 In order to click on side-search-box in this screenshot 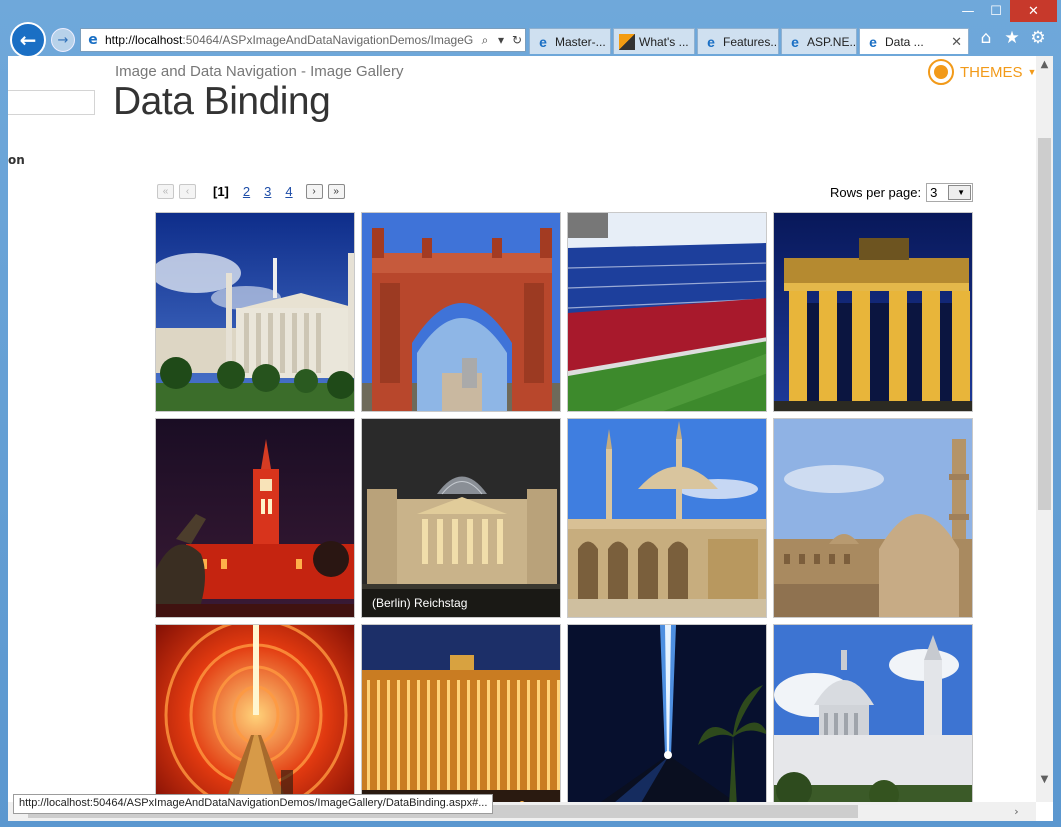, I will do `click(51, 102)`.